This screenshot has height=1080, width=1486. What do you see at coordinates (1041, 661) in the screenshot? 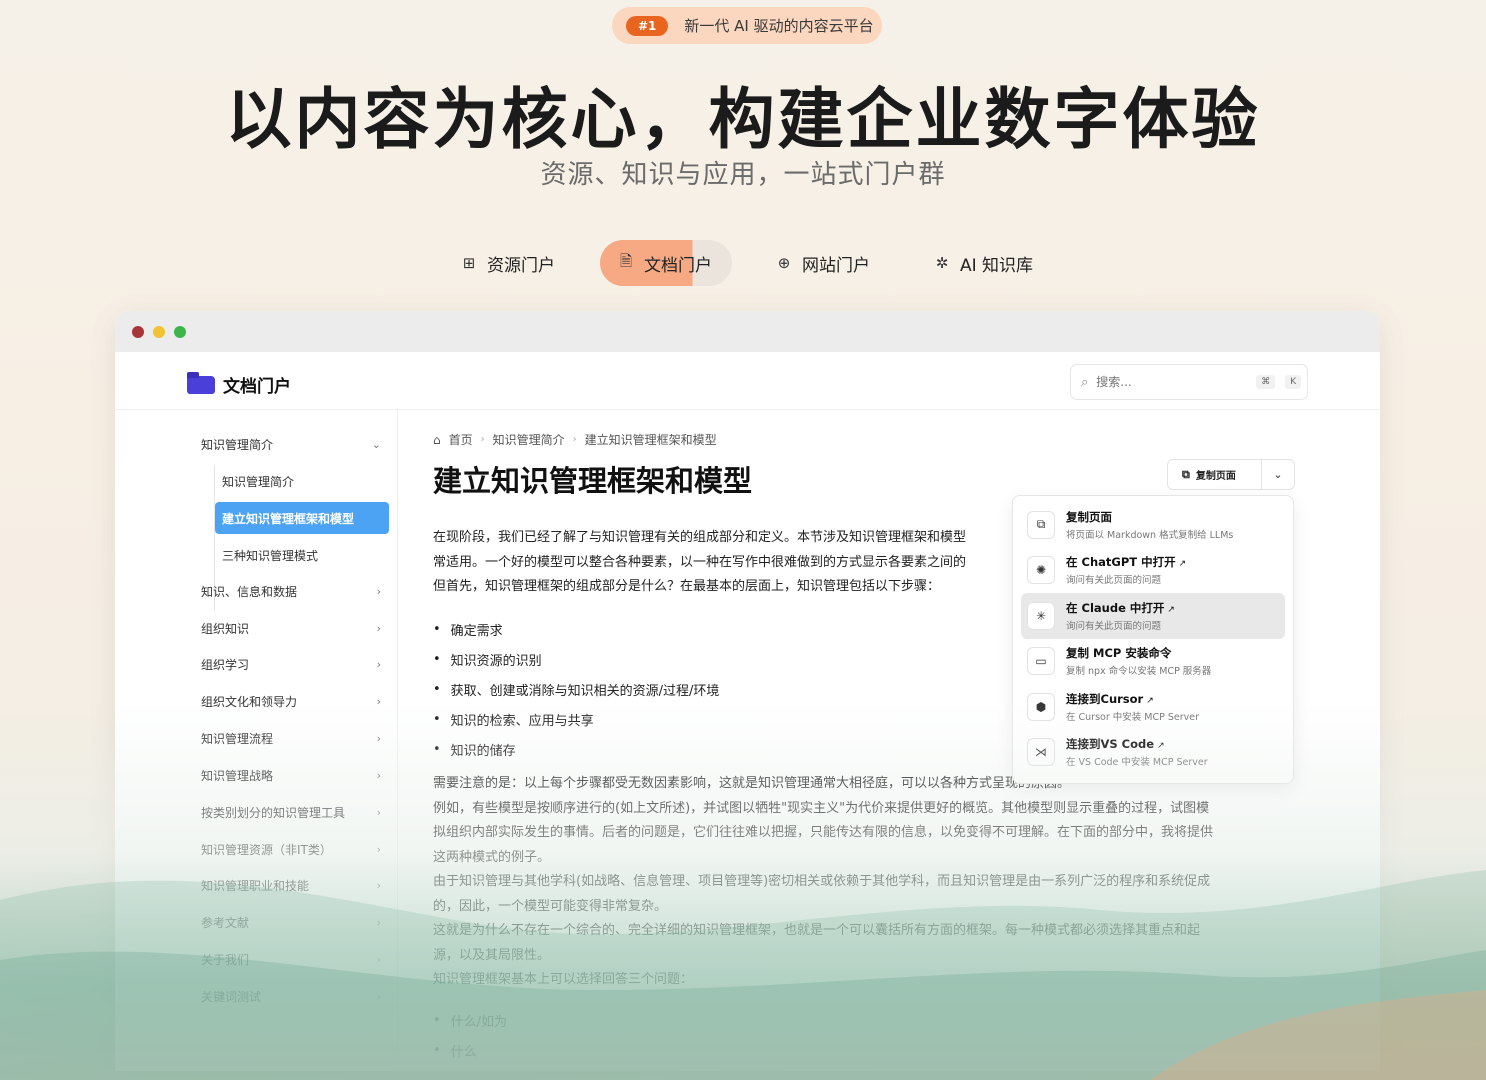
I see `terminal-icon: ▭` at bounding box center [1041, 661].